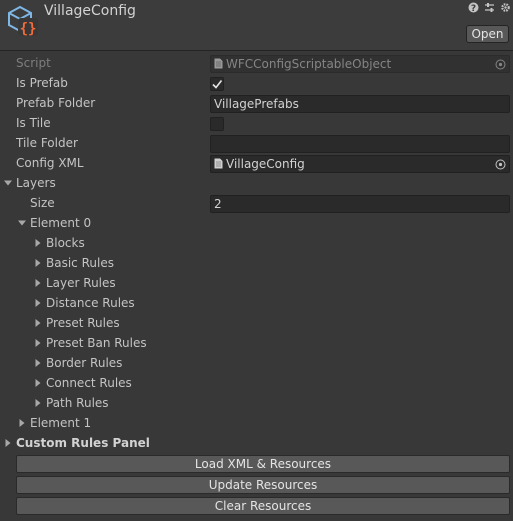  Describe the element at coordinates (256, 404) in the screenshot. I see `foldout-path-rules: Path Rules` at that location.